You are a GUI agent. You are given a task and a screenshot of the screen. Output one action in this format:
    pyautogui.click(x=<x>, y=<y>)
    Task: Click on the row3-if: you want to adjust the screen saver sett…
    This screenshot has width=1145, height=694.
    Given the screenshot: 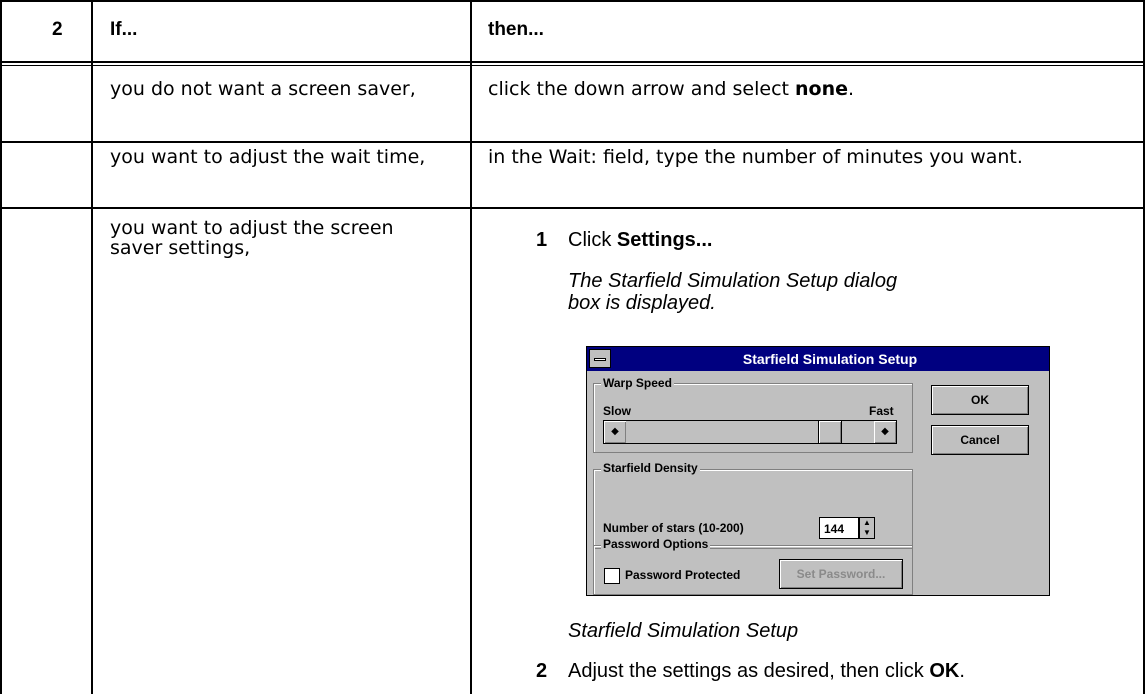 What is the action you would take?
    pyautogui.click(x=252, y=238)
    